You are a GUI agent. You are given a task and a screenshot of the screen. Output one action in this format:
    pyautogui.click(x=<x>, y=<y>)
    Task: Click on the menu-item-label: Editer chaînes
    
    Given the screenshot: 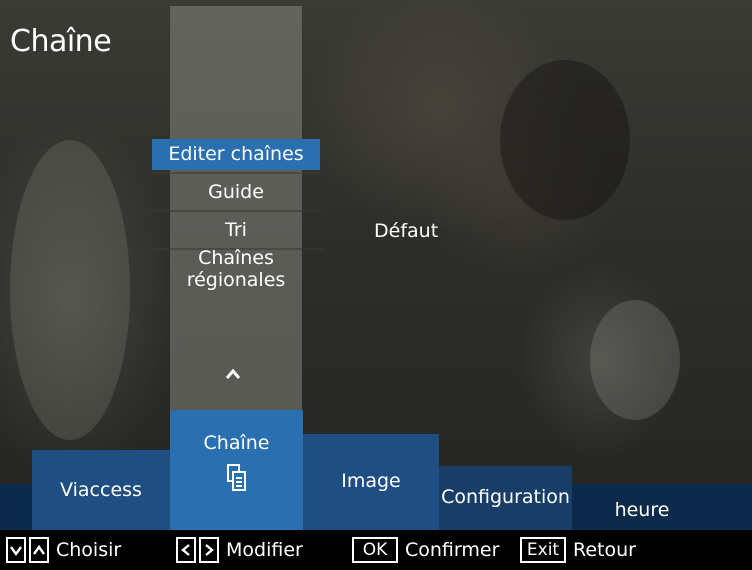 What is the action you would take?
    pyautogui.click(x=236, y=154)
    